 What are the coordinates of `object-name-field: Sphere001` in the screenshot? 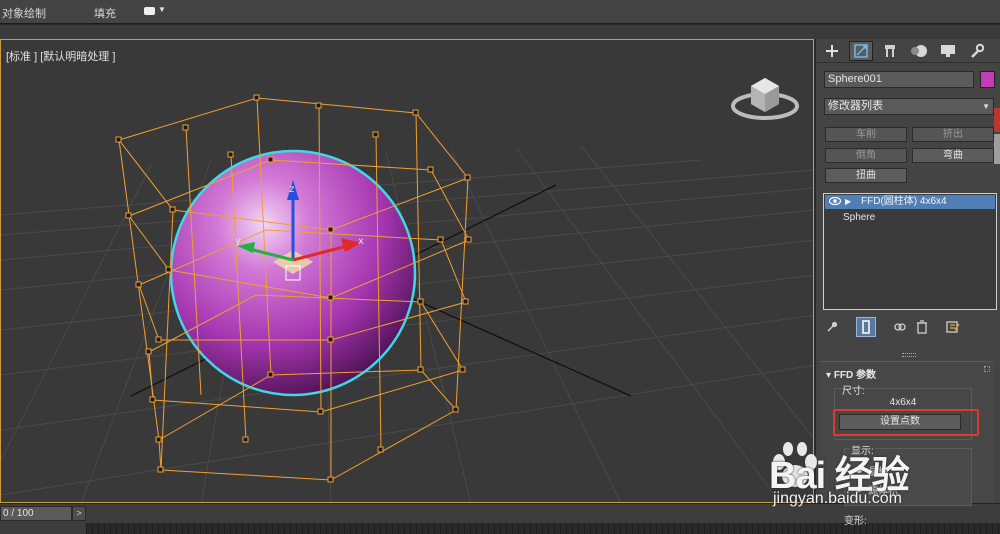 It's located at (899, 79).